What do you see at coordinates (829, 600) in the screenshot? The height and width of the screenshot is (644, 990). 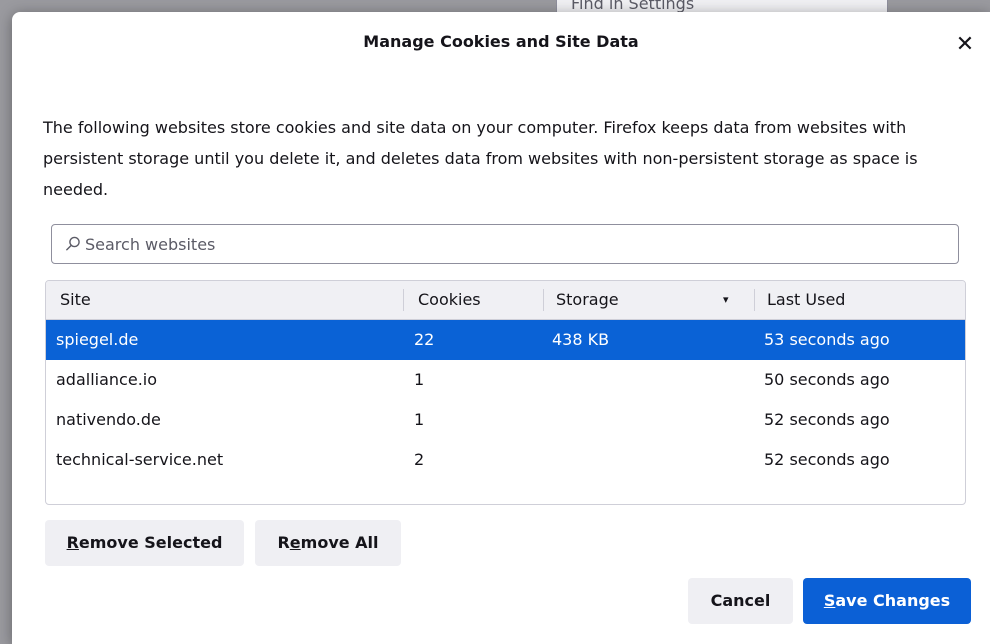 I see `save-changes-accesskey: S` at bounding box center [829, 600].